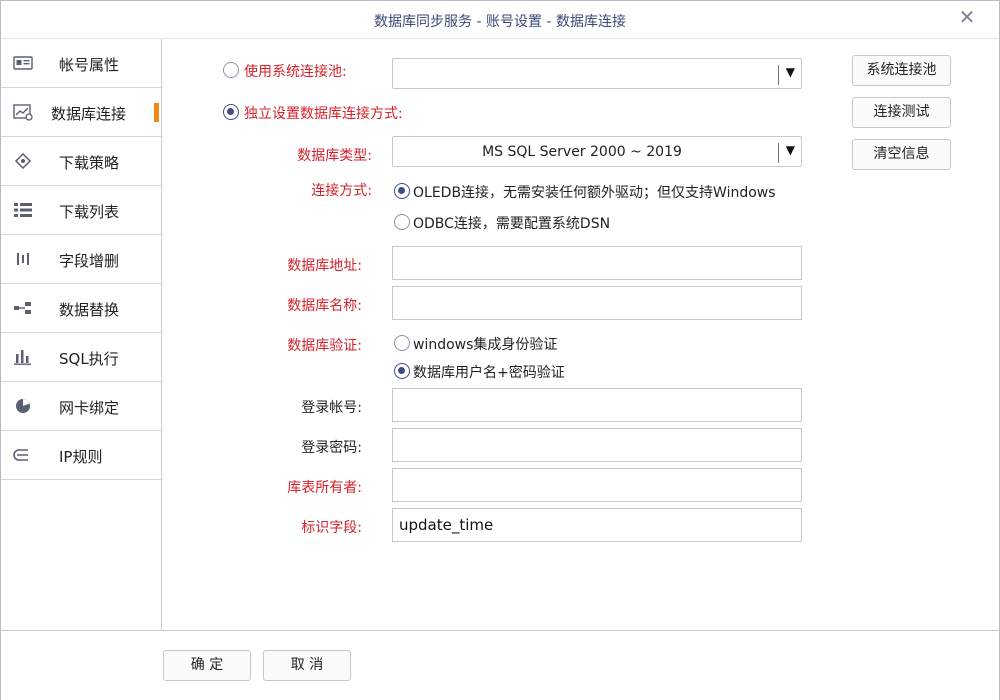 This screenshot has height=700, width=1000. I want to click on login-field, so click(597, 405).